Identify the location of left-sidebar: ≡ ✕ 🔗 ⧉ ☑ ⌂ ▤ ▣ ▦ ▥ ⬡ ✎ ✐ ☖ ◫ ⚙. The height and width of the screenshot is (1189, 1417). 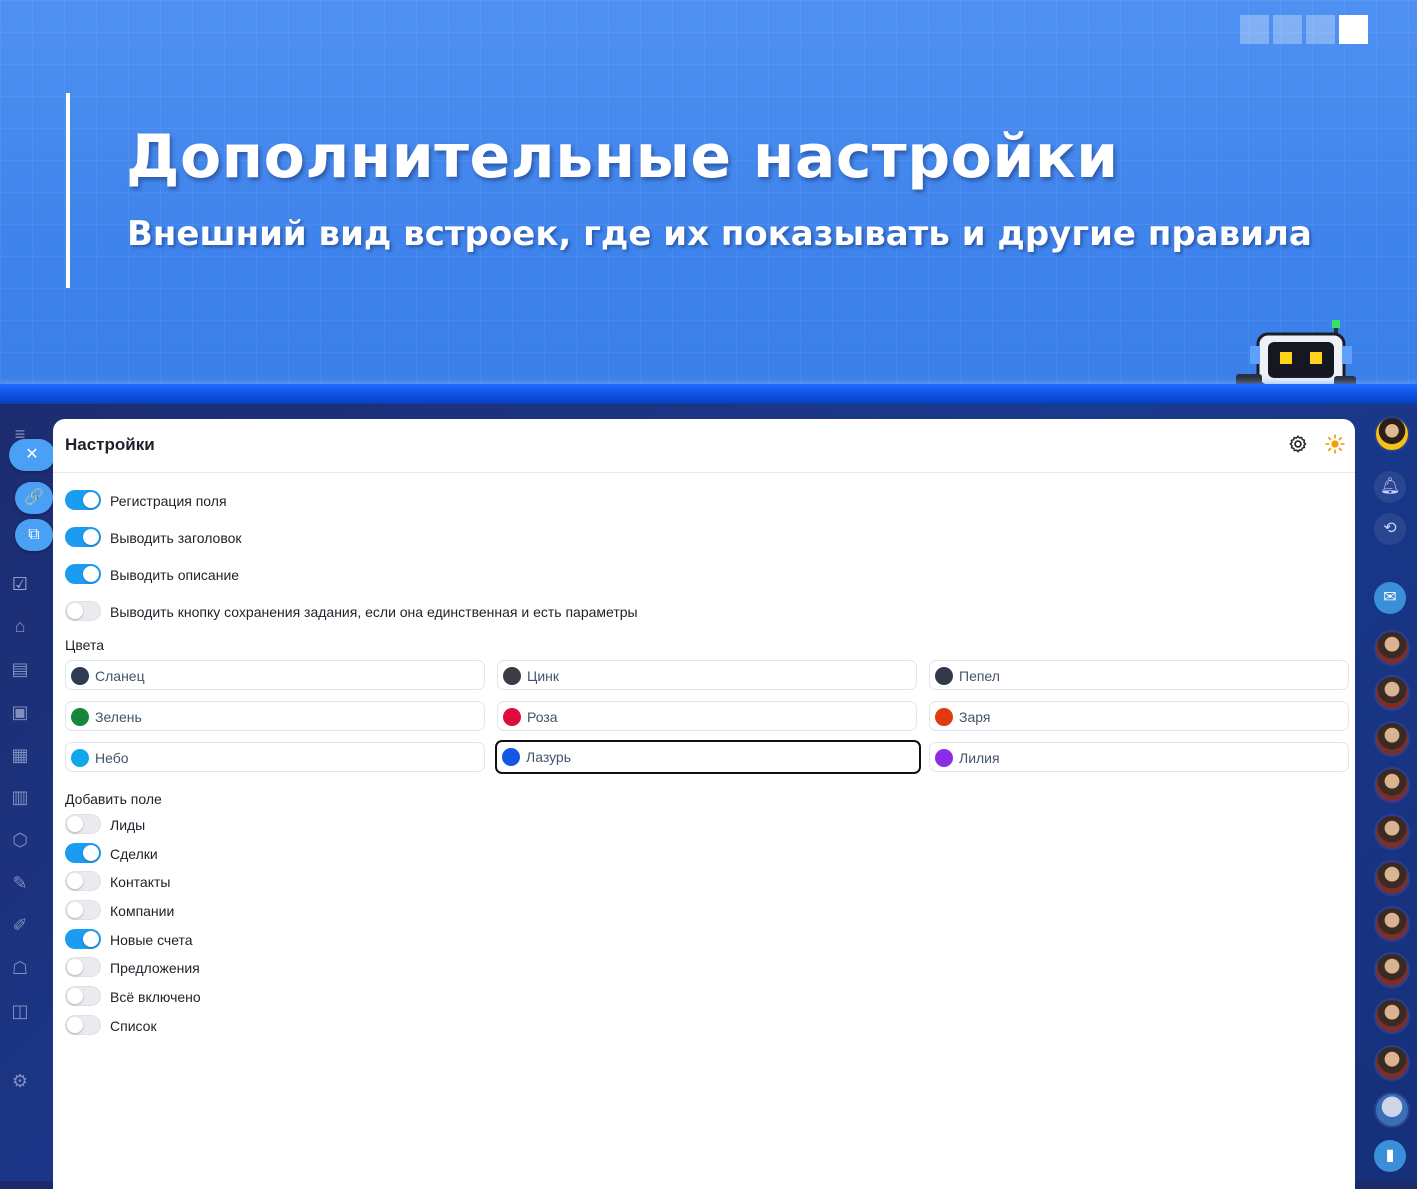
(30, 792).